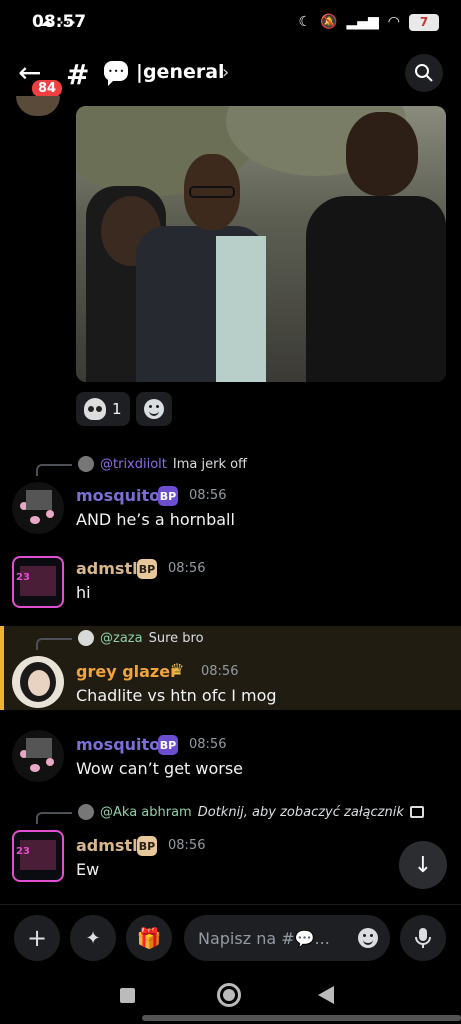 The height and width of the screenshot is (1024, 461). I want to click on search-icon, so click(424, 73).